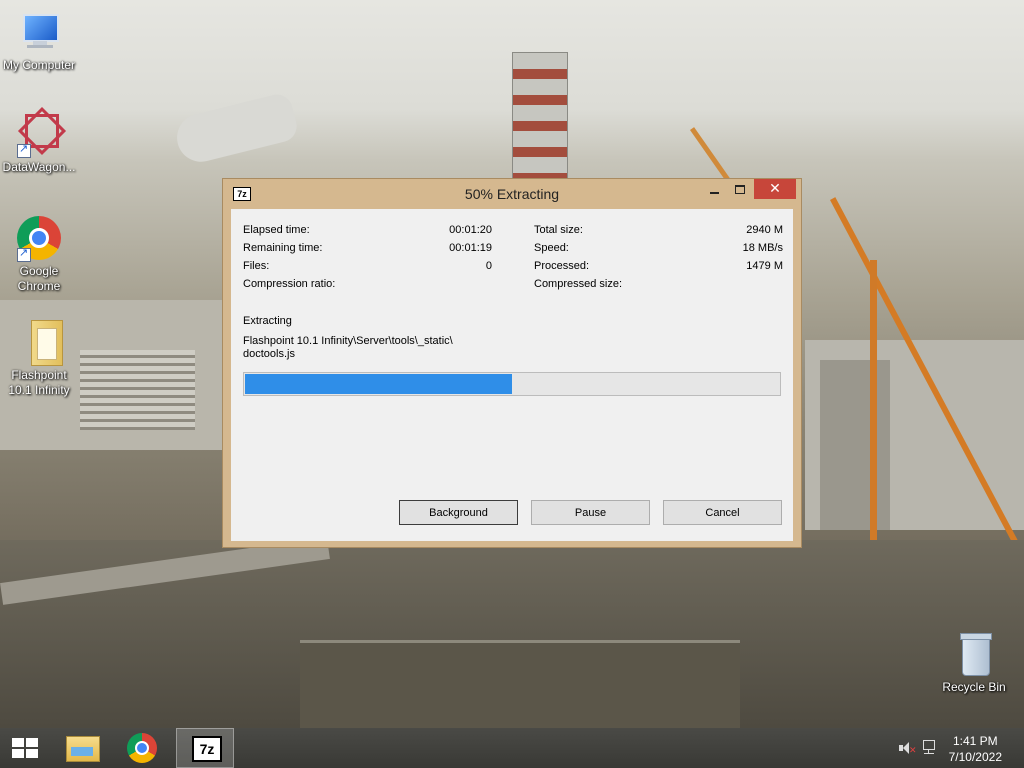 This screenshot has width=1024, height=768. I want to click on desktop-icon-recycle-bin: Recycle Bin, so click(974, 662).